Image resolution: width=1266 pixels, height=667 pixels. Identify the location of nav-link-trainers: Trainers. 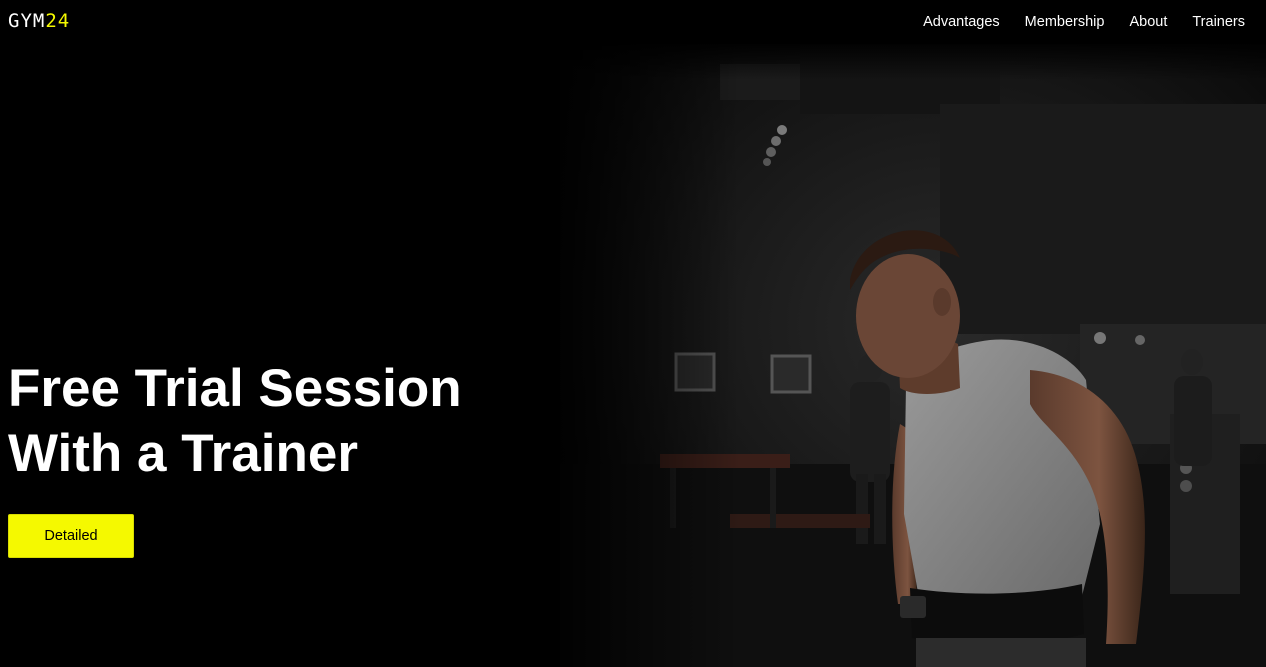
(1218, 22).